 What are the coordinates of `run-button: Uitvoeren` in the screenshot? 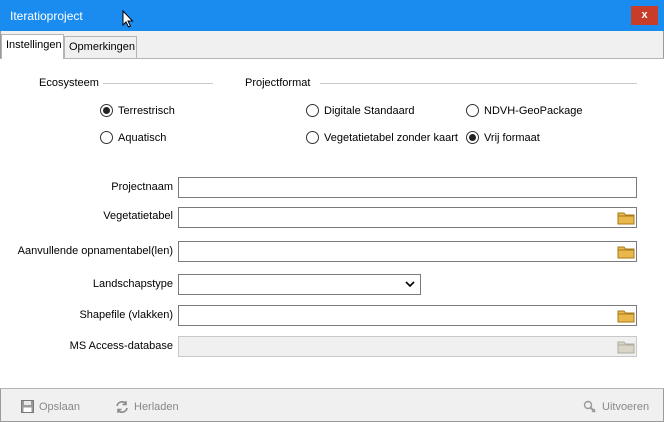 It's located at (616, 407).